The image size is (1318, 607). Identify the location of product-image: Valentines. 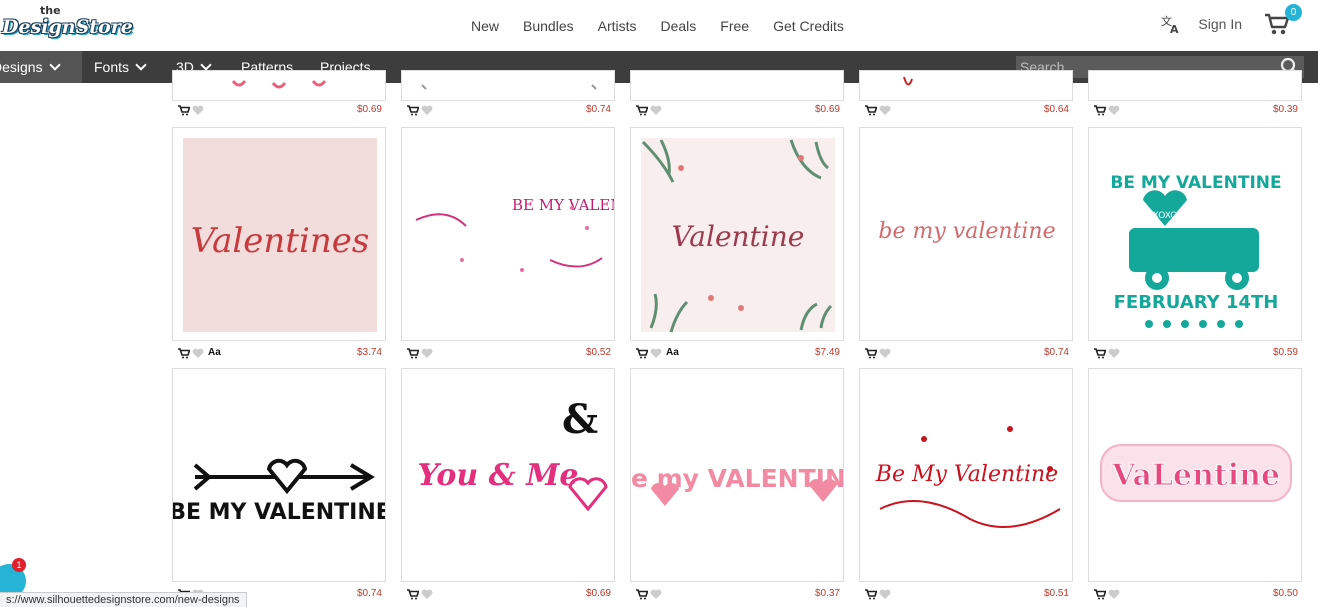
(280, 235).